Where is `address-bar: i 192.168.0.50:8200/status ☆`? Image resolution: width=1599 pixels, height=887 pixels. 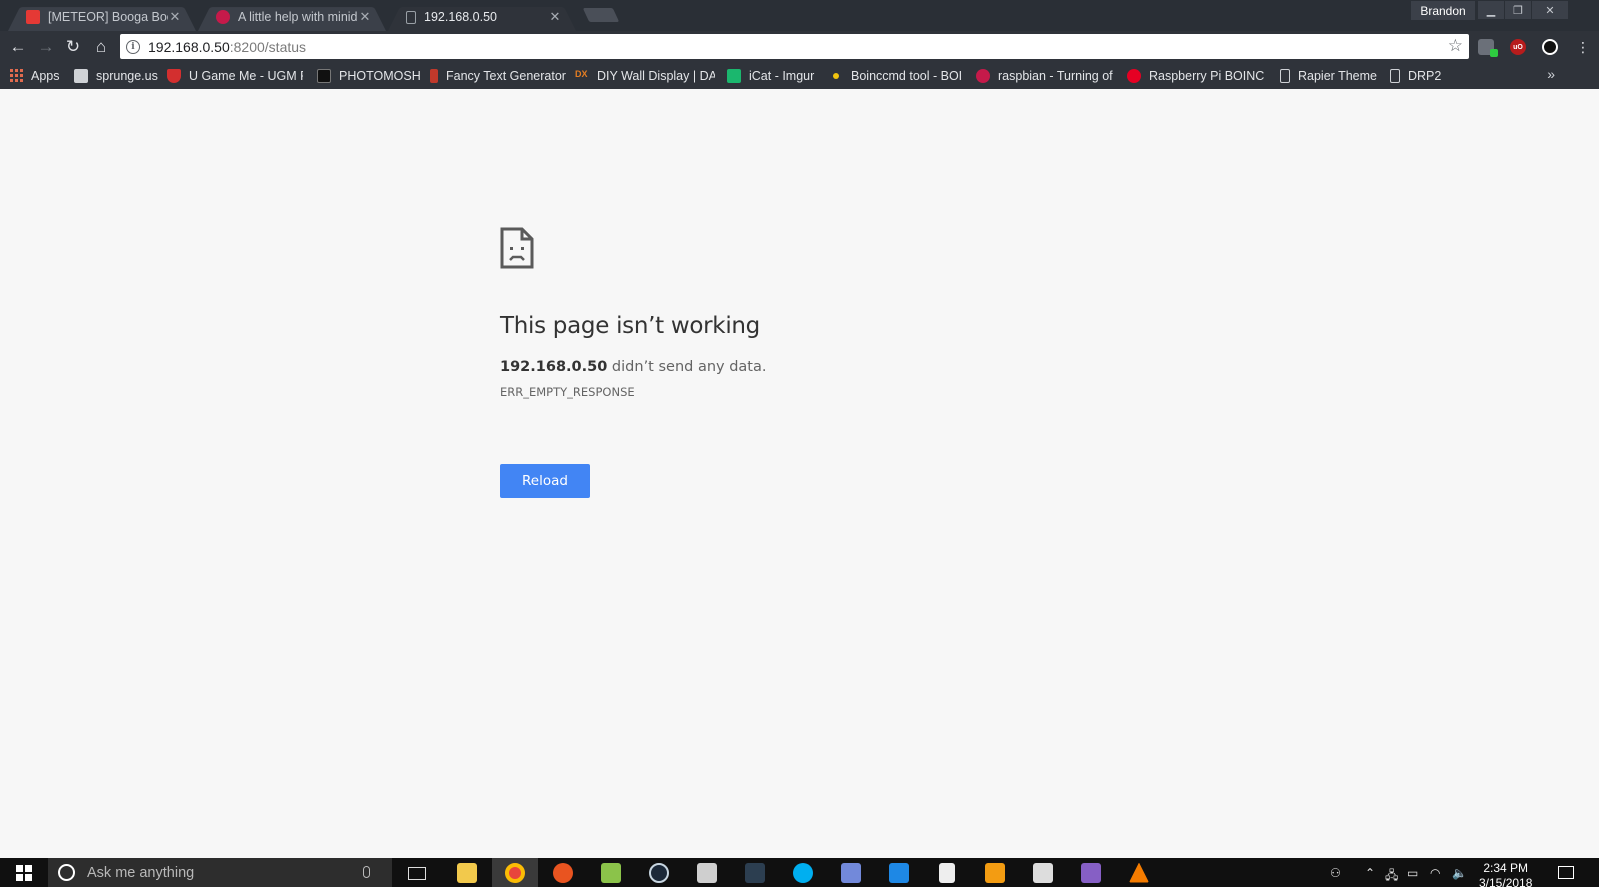 address-bar: i 192.168.0.50:8200/status ☆ is located at coordinates (794, 46).